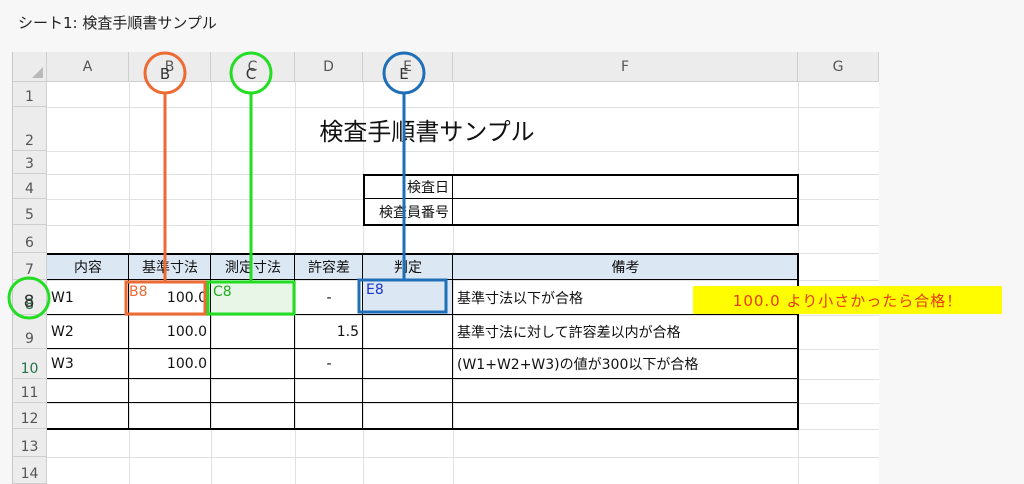  Describe the element at coordinates (403, 74) in the screenshot. I see `column-e-callout-label: E` at that location.